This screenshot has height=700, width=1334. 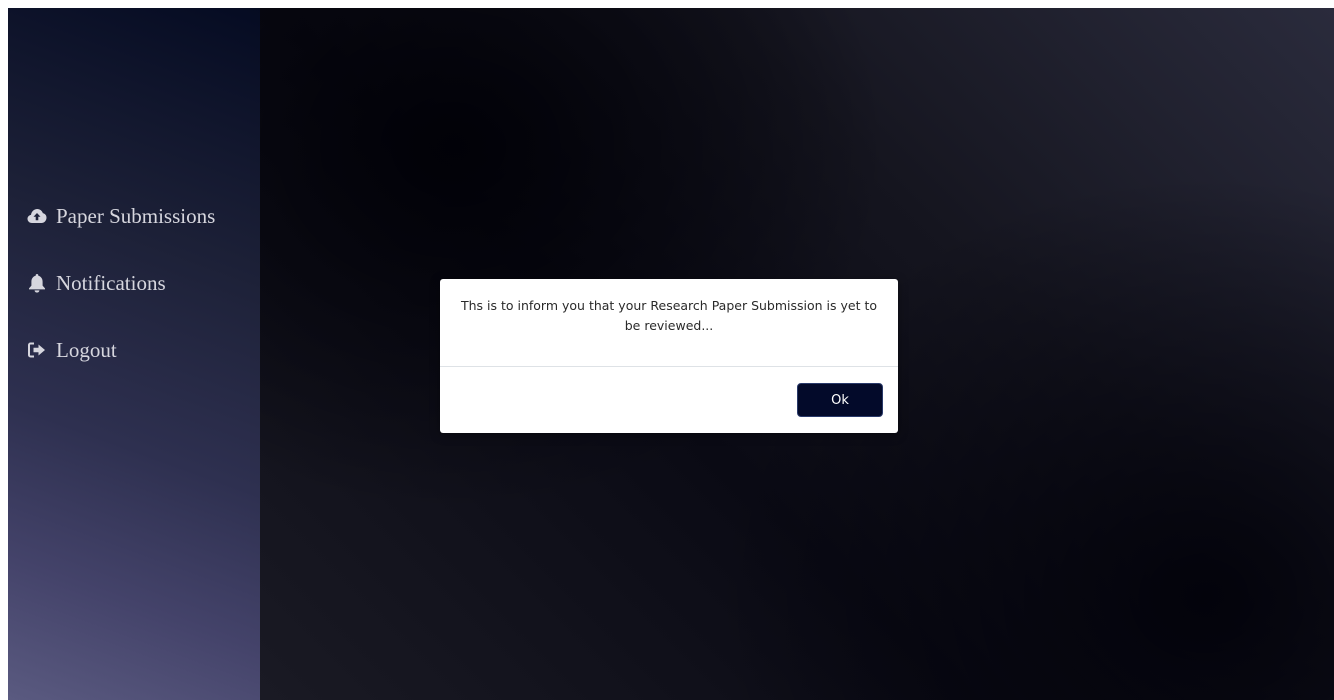 What do you see at coordinates (37, 350) in the screenshot?
I see `sign-out-icon` at bounding box center [37, 350].